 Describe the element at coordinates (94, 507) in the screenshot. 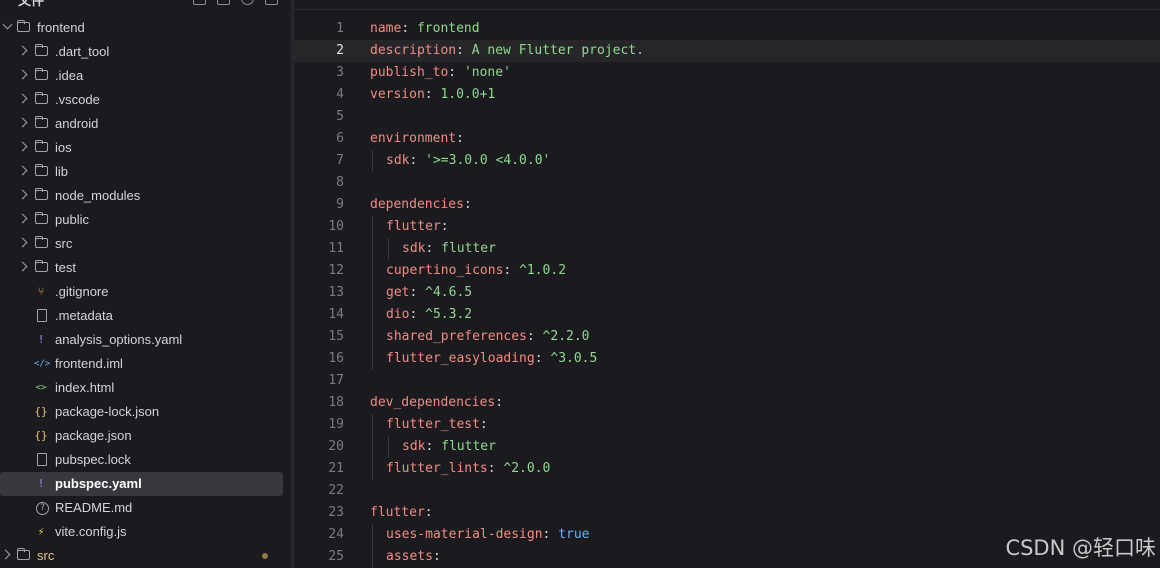

I see `tree-item-label: README.md` at that location.